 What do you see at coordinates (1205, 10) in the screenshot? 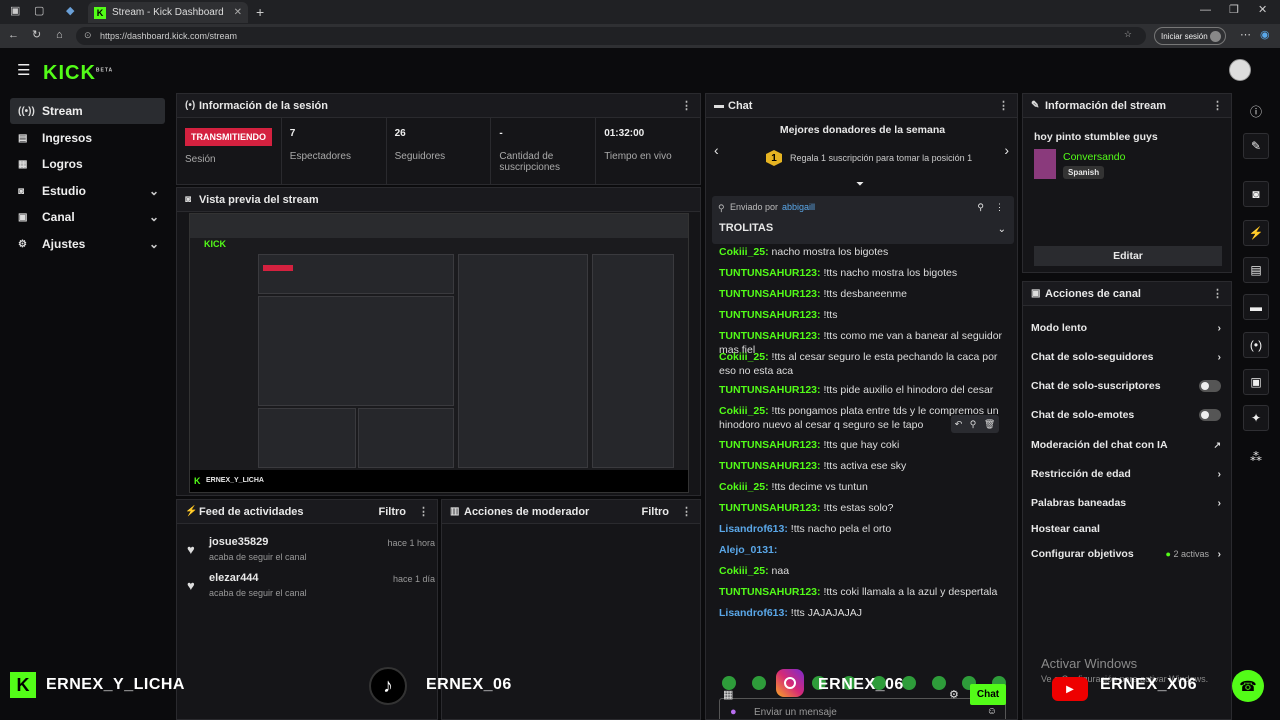
I see `minimize-icon: —` at bounding box center [1205, 10].